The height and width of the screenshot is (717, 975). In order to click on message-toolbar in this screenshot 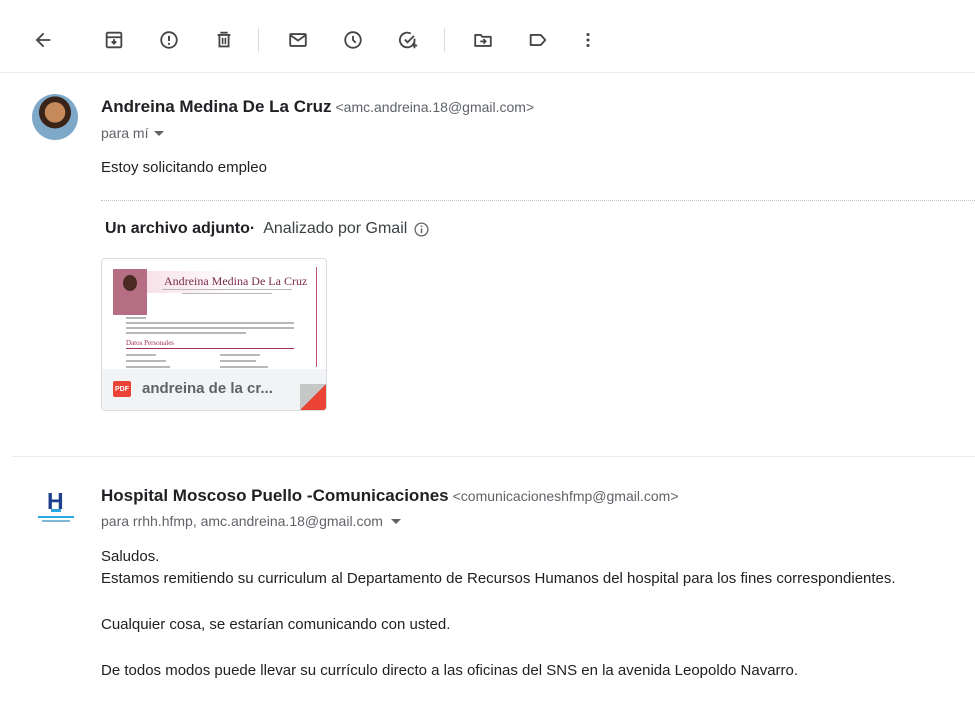, I will do `click(487, 36)`.